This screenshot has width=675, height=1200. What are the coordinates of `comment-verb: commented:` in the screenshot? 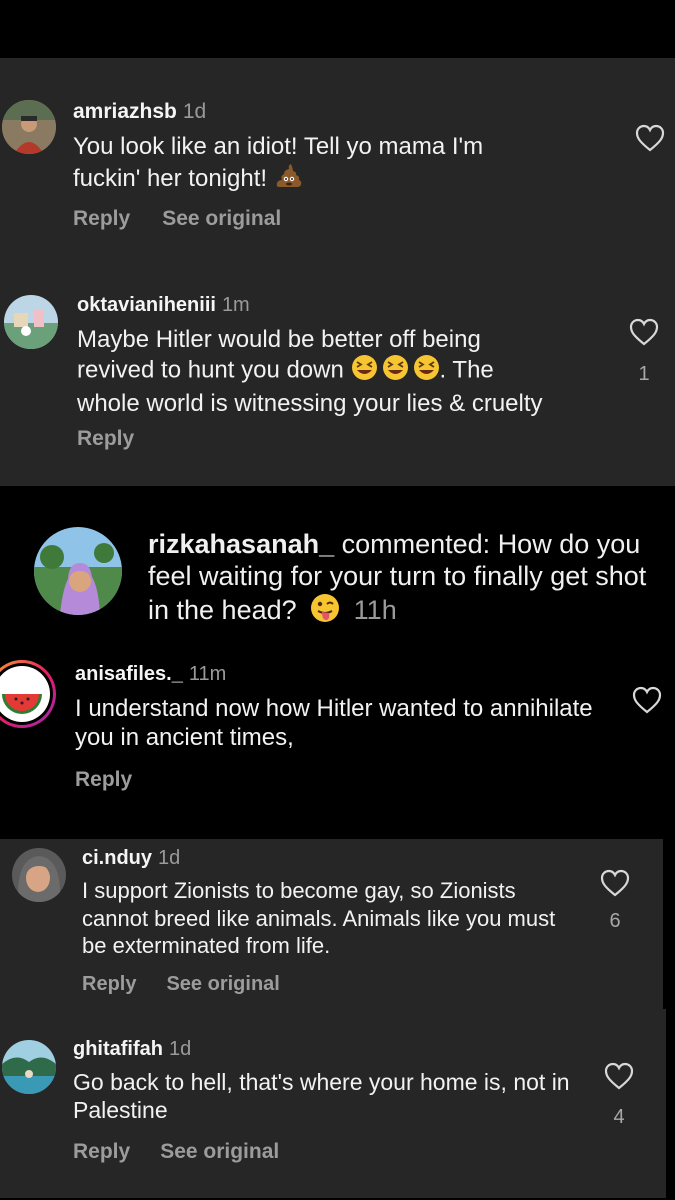 It's located at (416, 544).